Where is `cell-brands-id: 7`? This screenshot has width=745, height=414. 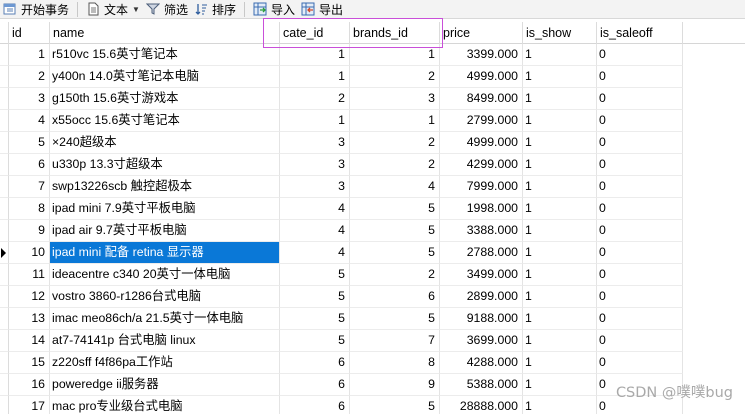 cell-brands-id: 7 is located at coordinates (395, 341).